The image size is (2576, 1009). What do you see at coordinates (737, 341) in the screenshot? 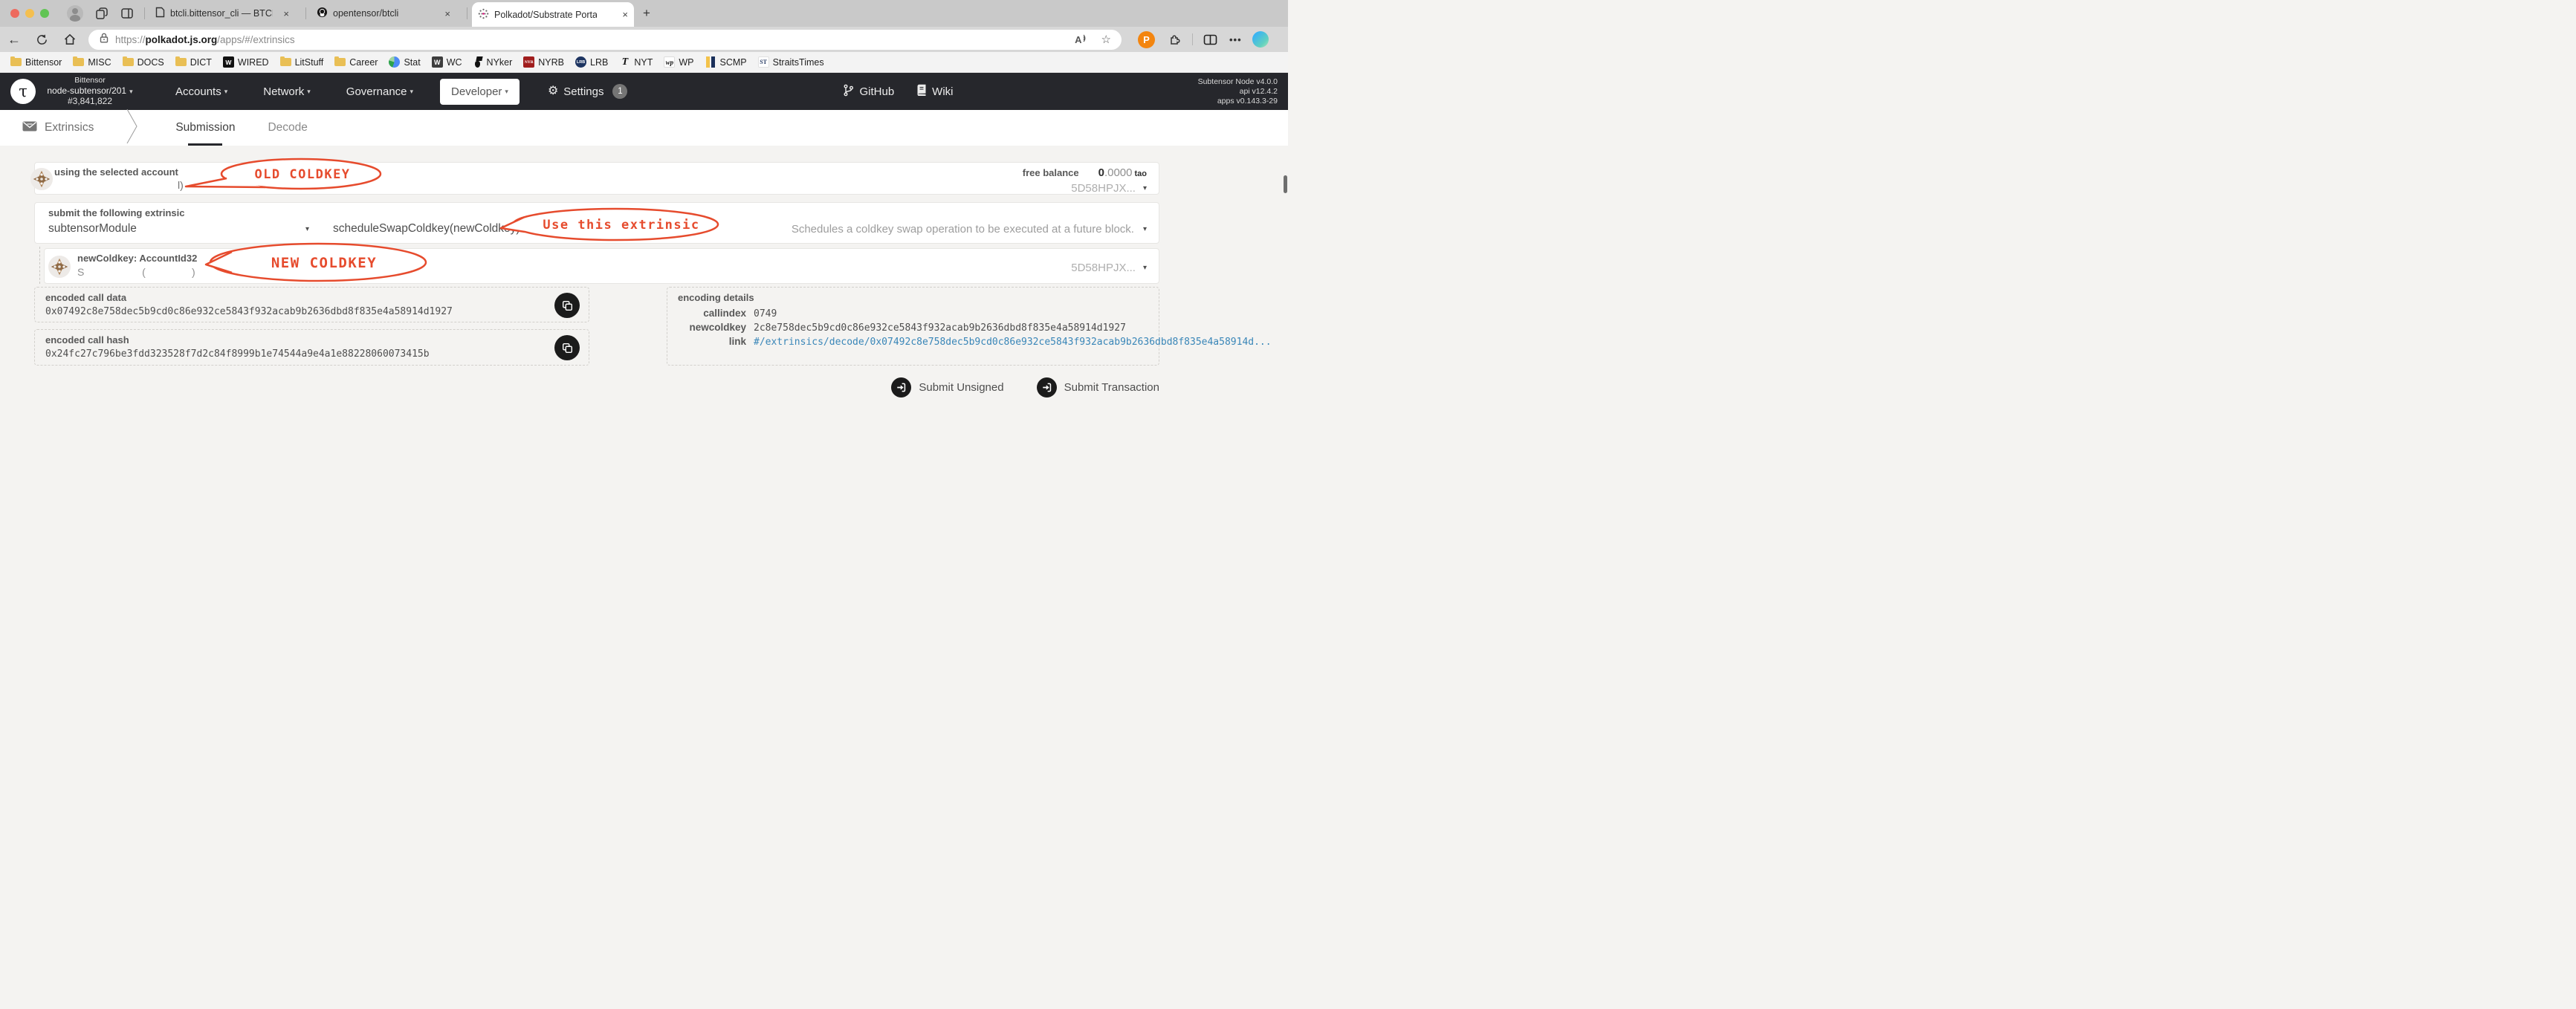
I see `link-label: link` at bounding box center [737, 341].